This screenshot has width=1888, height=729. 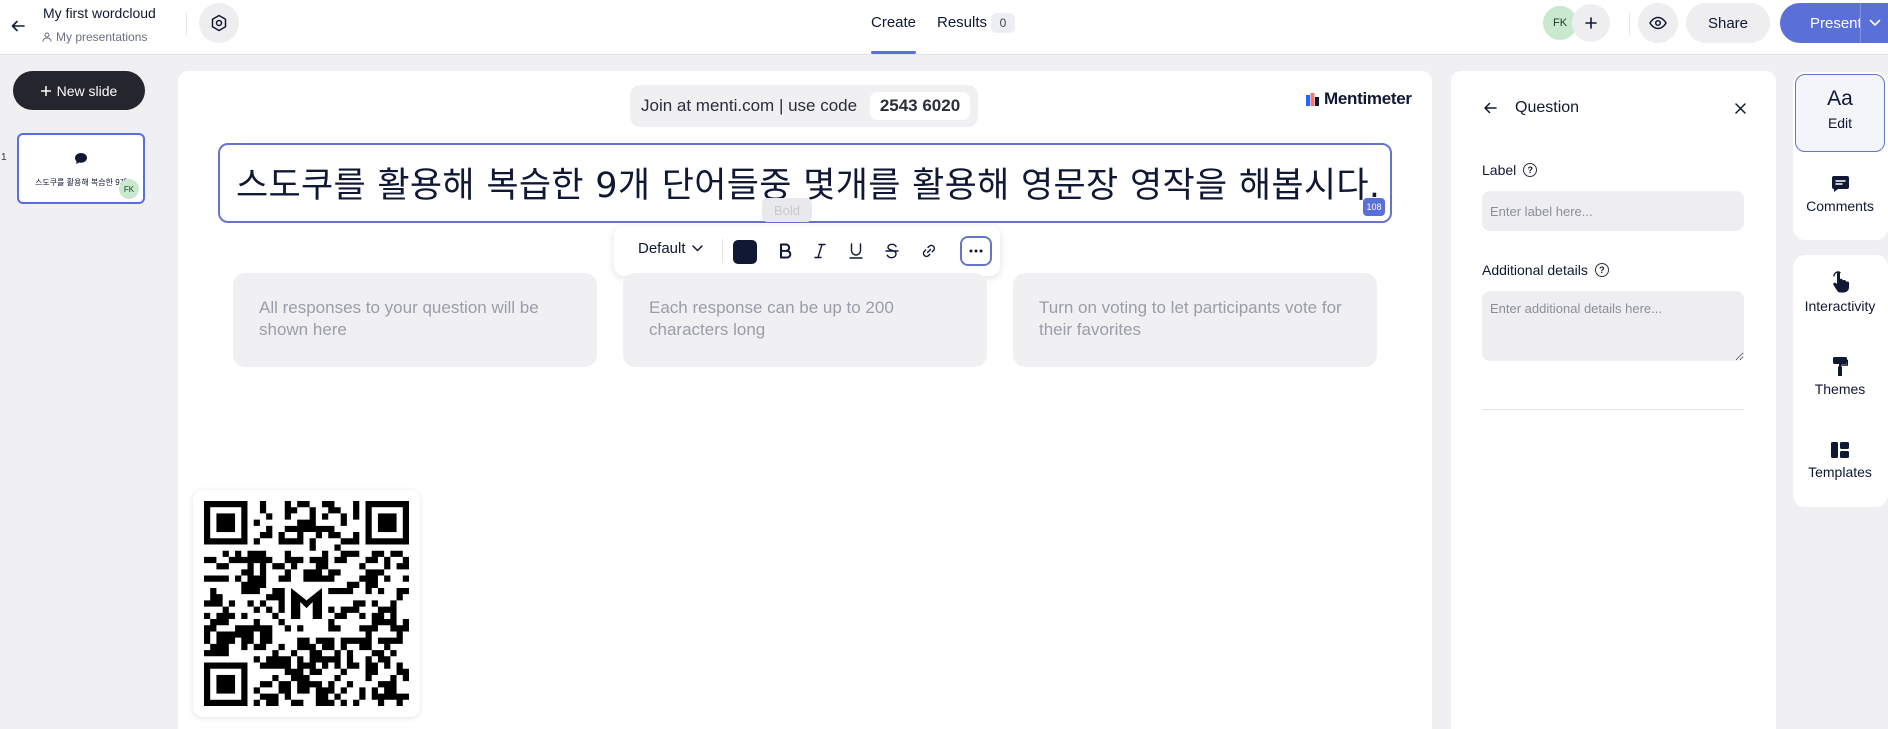 I want to click on rail-item-interactivity: Interactivity, so click(x=1840, y=292).